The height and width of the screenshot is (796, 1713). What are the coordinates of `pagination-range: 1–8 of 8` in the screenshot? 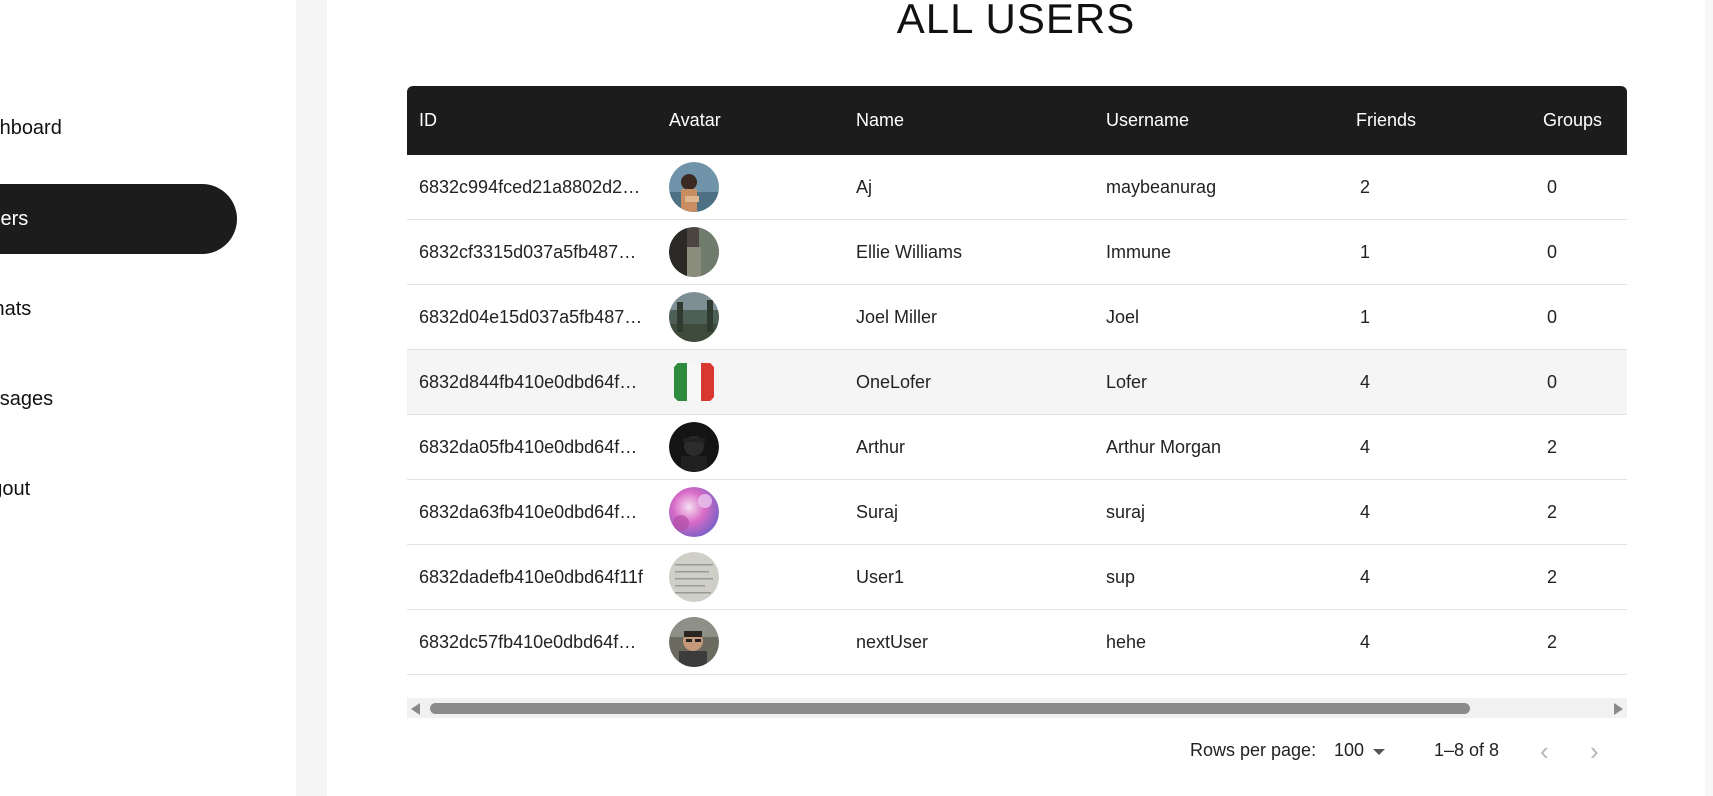 It's located at (1467, 750).